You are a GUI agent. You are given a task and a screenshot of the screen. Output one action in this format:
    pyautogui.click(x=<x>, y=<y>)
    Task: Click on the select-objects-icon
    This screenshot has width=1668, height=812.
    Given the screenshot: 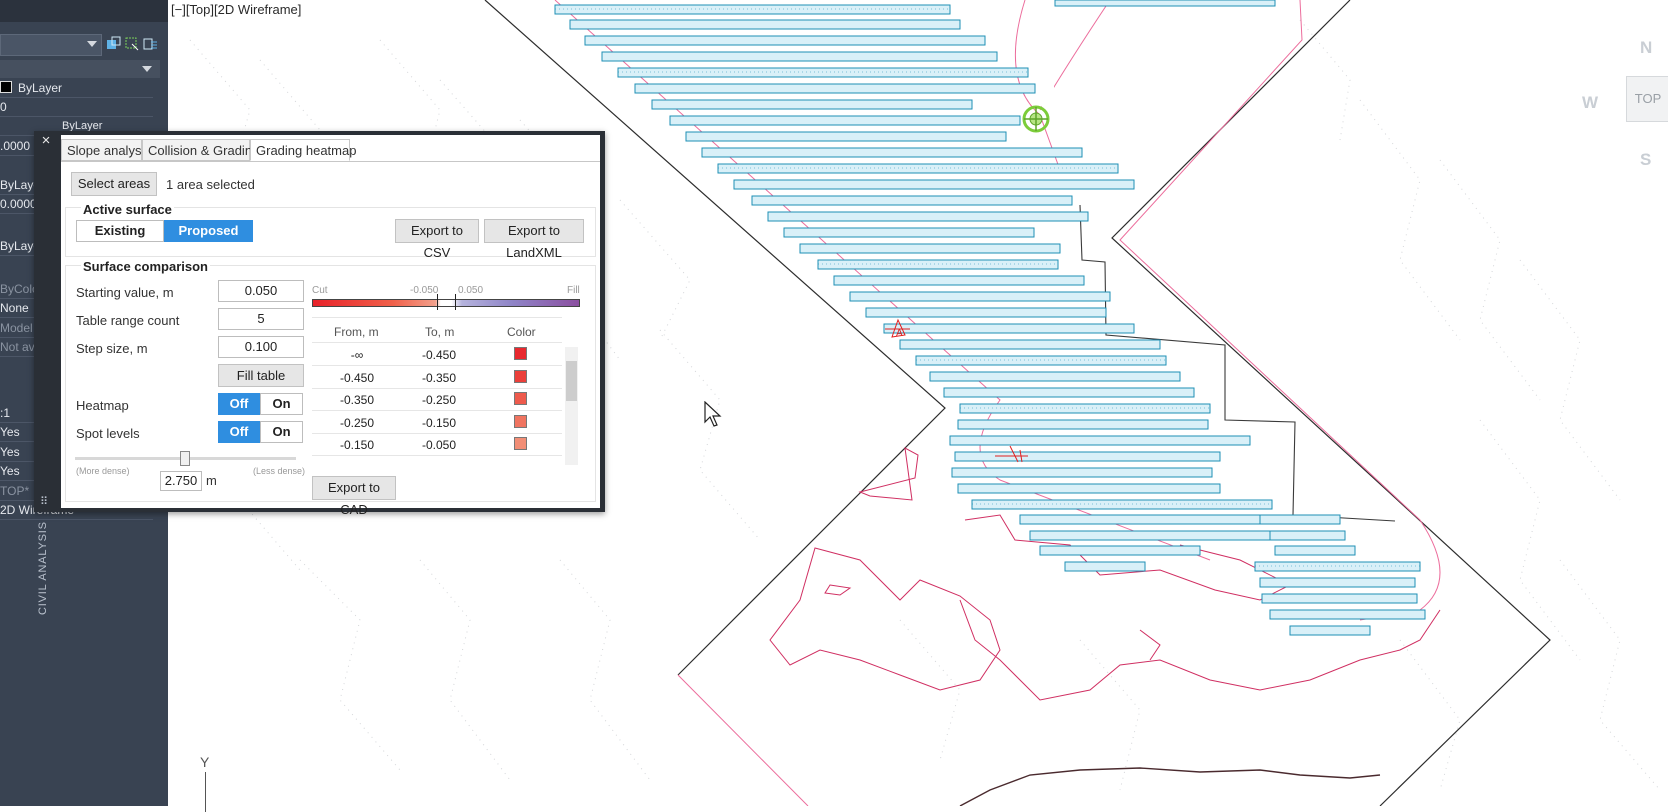 What is the action you would take?
    pyautogui.click(x=132, y=44)
    